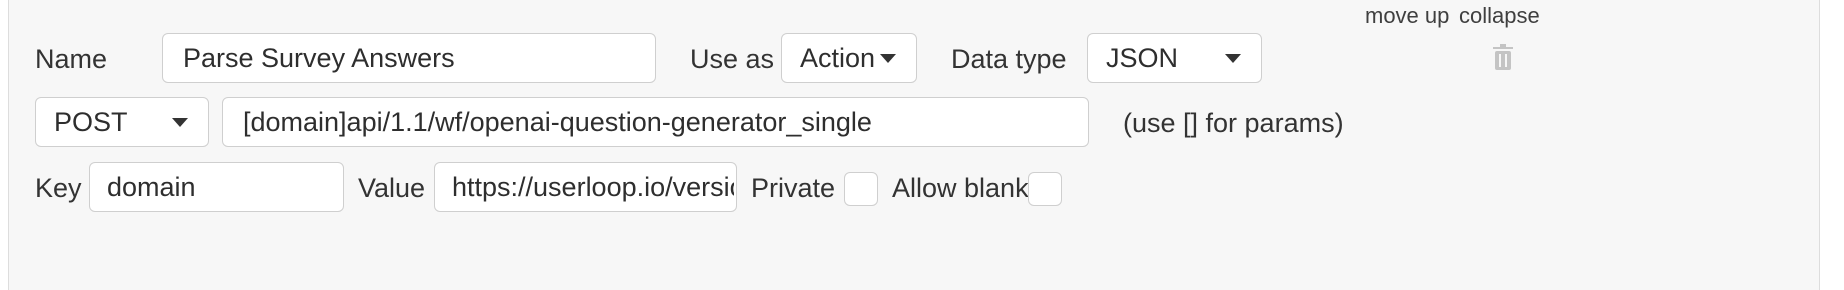  What do you see at coordinates (1045, 189) in the screenshot?
I see `allow-blank-checkbox` at bounding box center [1045, 189].